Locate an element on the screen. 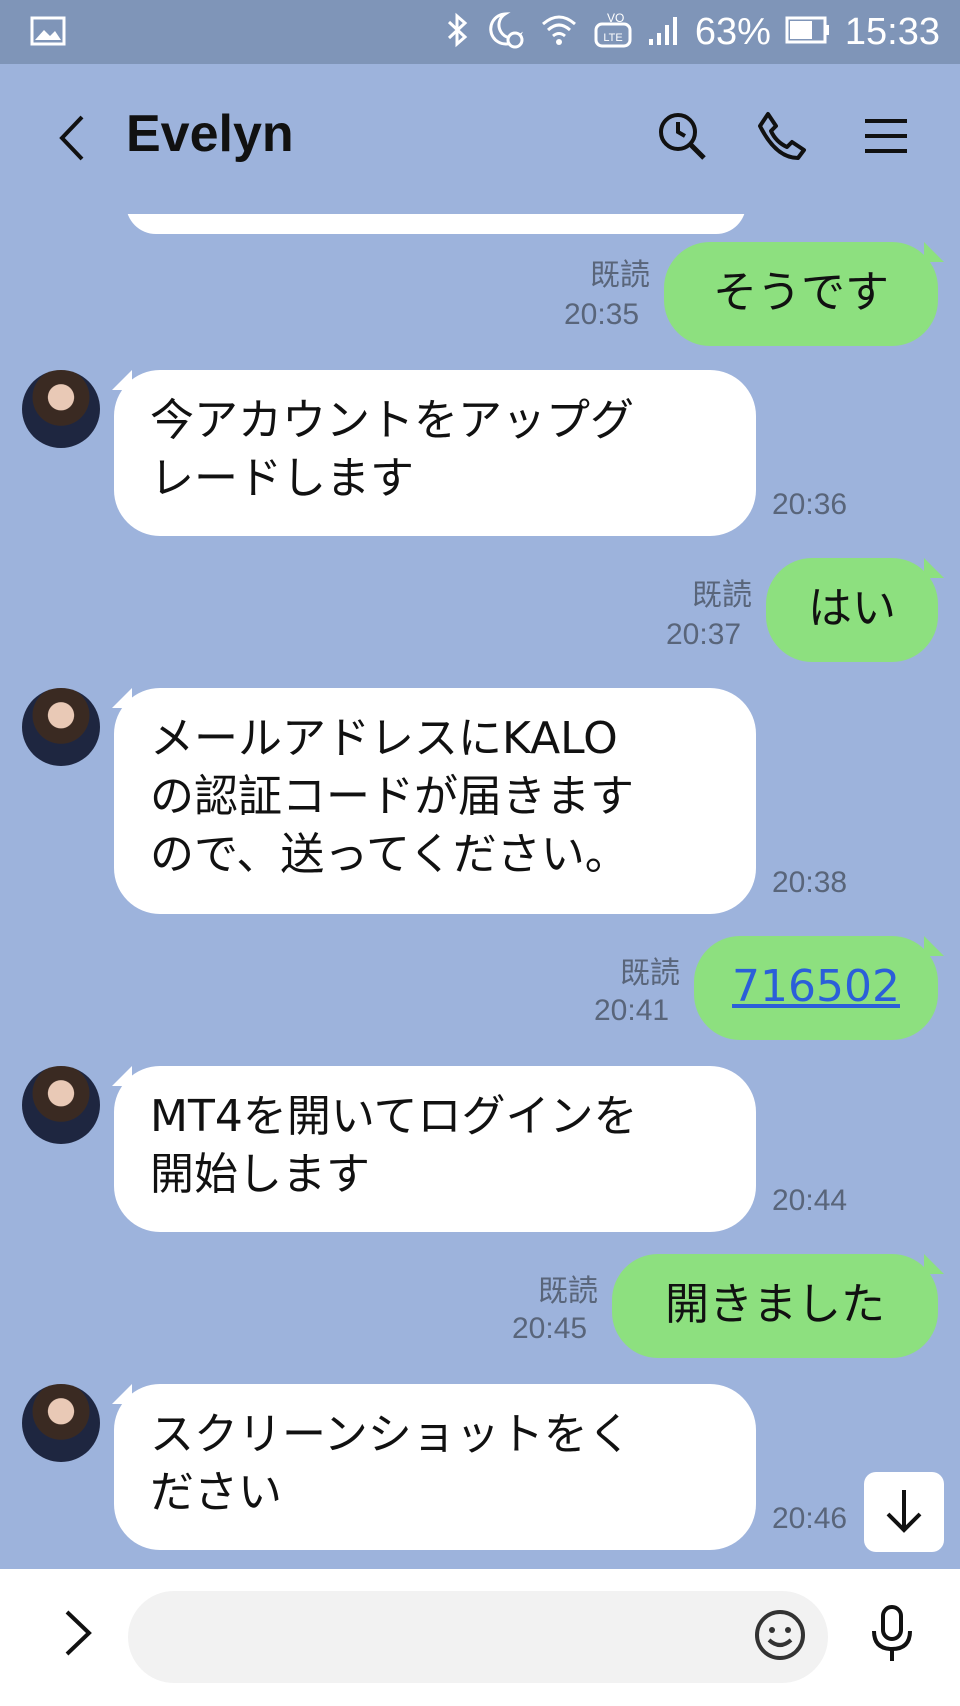 Image resolution: width=960 pixels, height=1706 pixels. arrow-down-icon is located at coordinates (904, 1512).